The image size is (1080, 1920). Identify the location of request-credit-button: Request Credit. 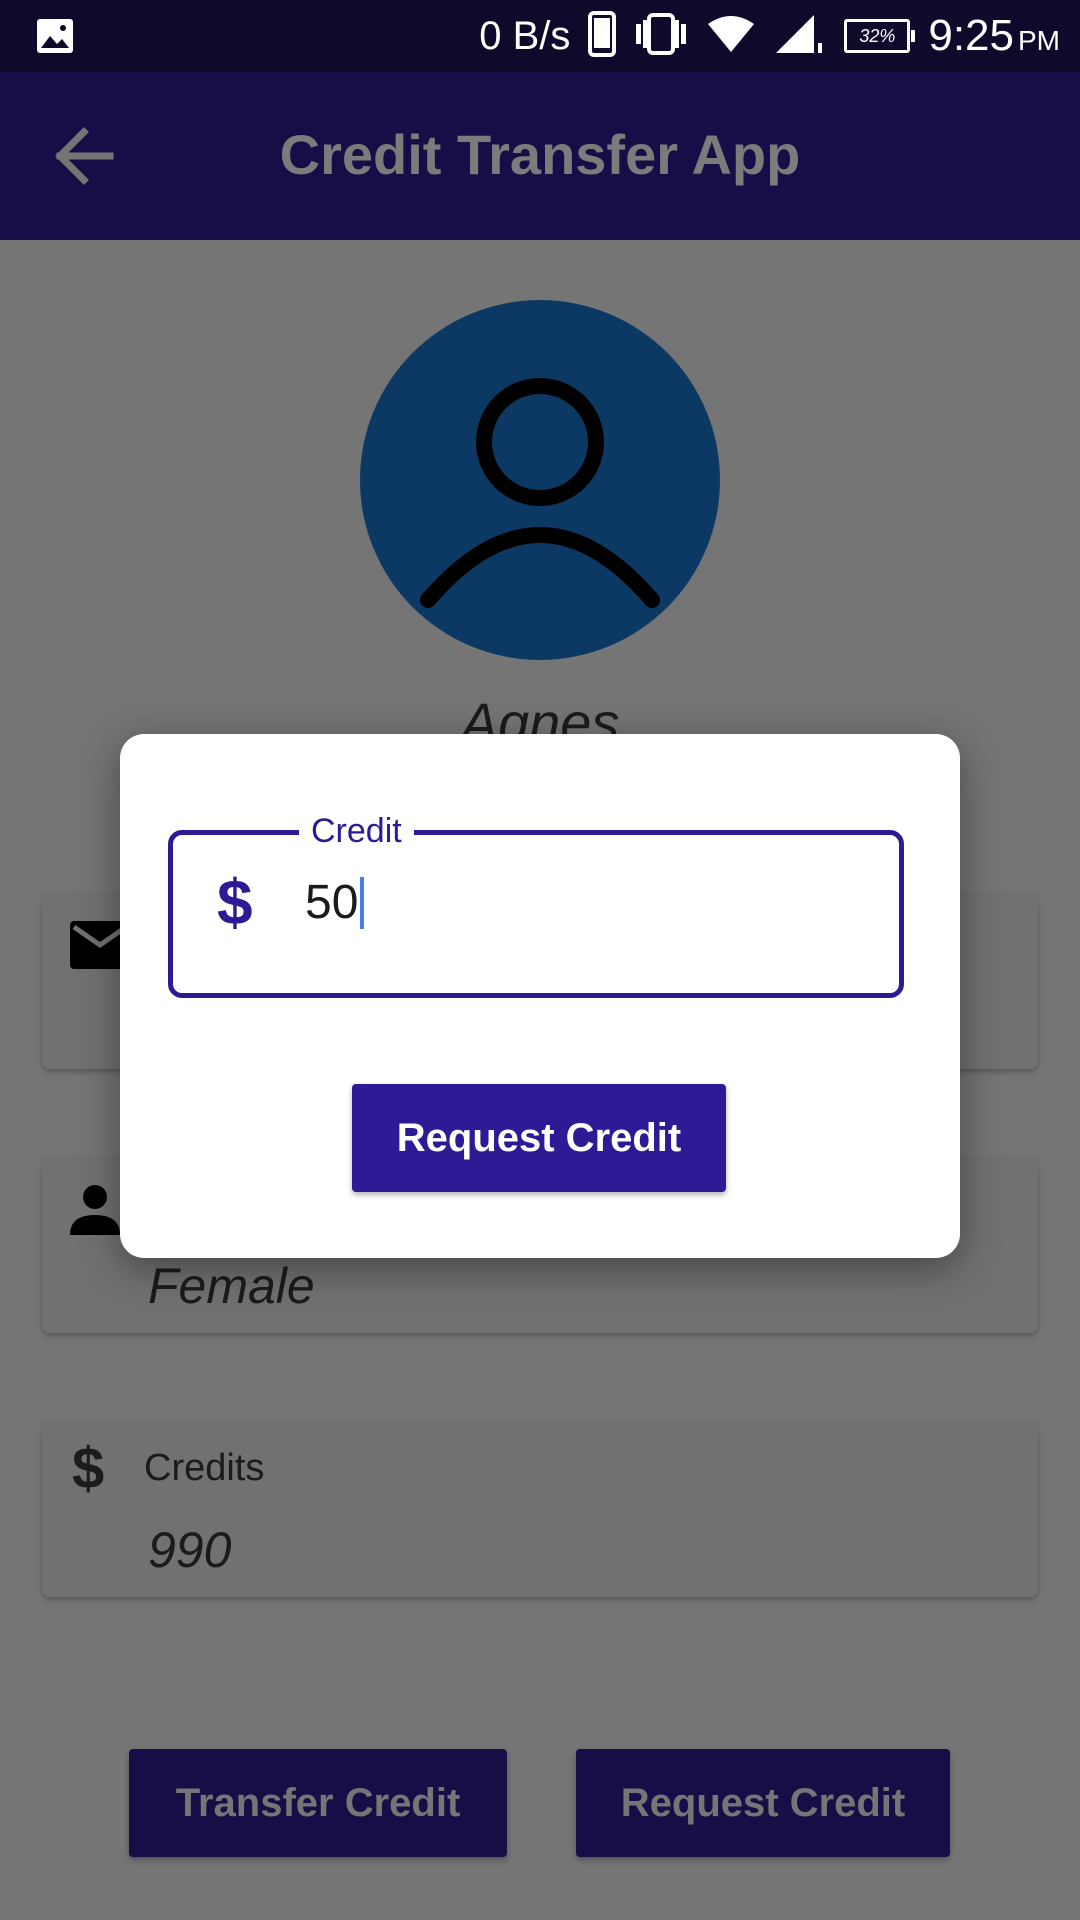
(763, 1803).